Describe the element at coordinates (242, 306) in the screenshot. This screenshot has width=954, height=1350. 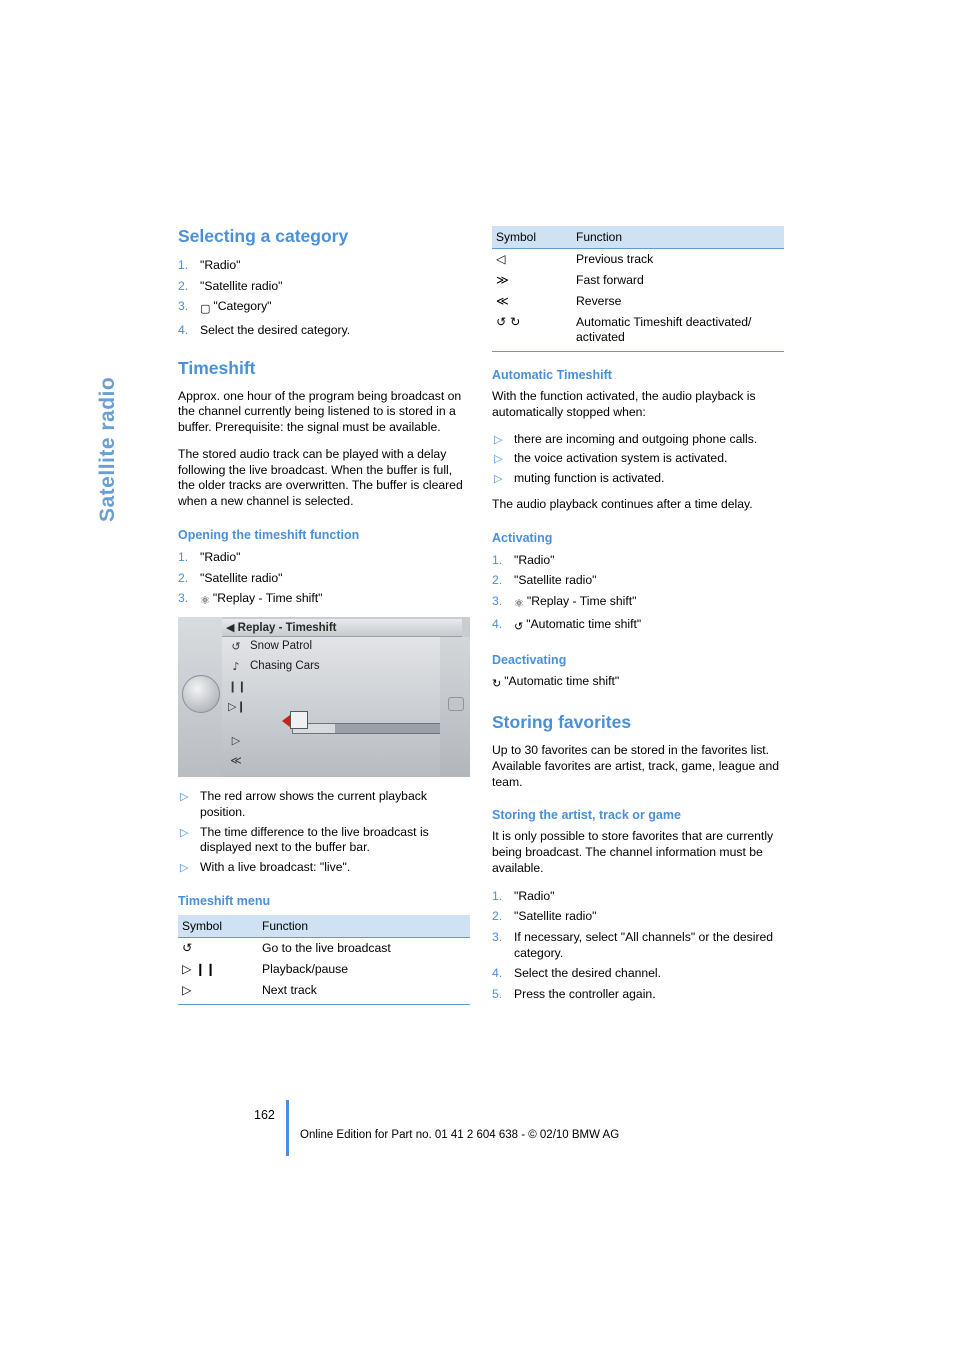
I see `step-text: "Category"` at that location.